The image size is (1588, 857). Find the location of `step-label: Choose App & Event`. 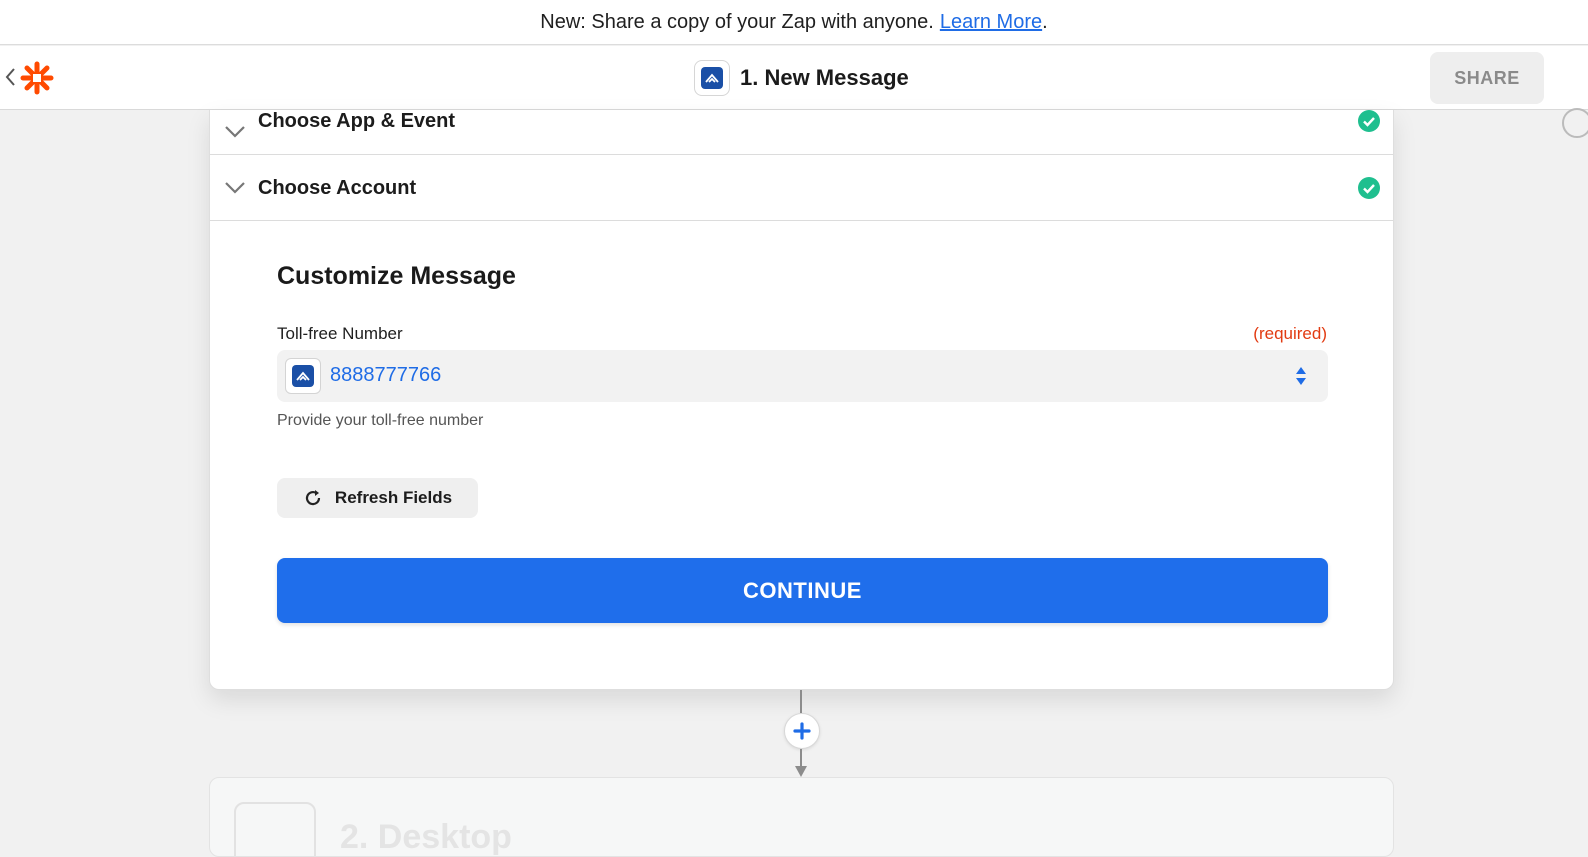

step-label: Choose App & Event is located at coordinates (357, 121).